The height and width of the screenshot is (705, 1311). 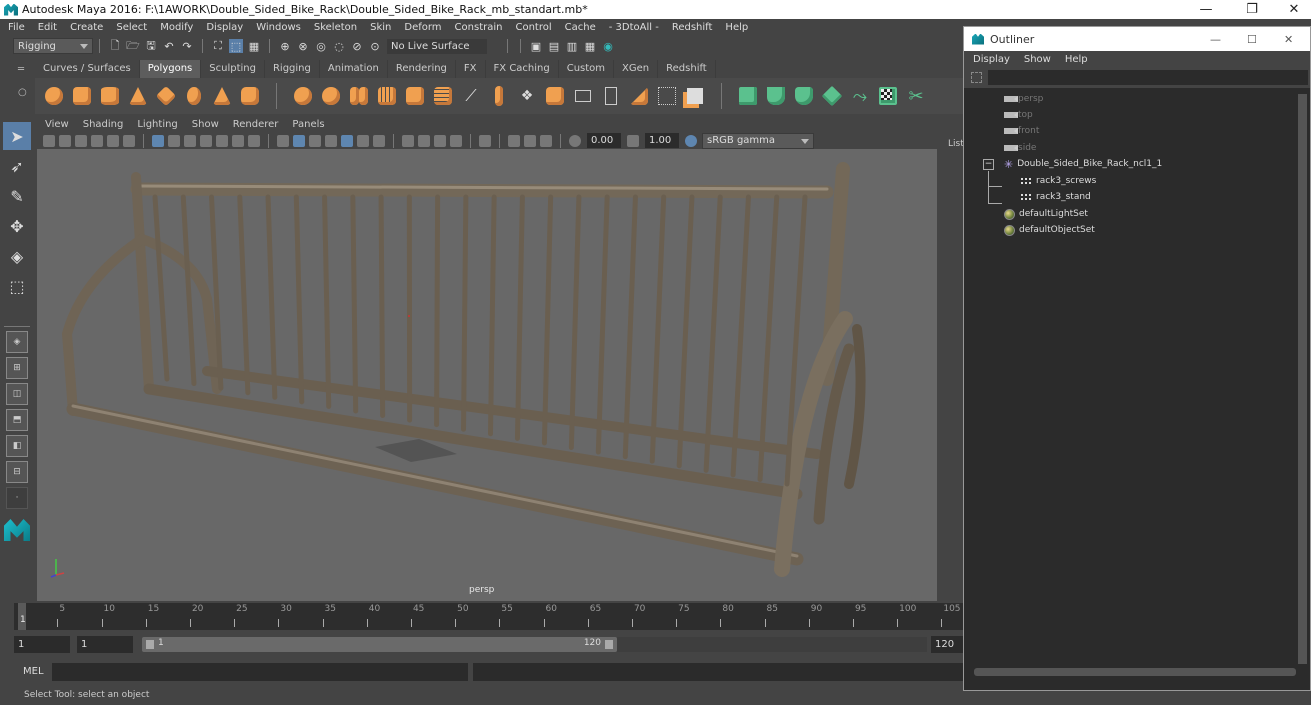 I want to click on menu-deform: Deform, so click(x=422, y=27).